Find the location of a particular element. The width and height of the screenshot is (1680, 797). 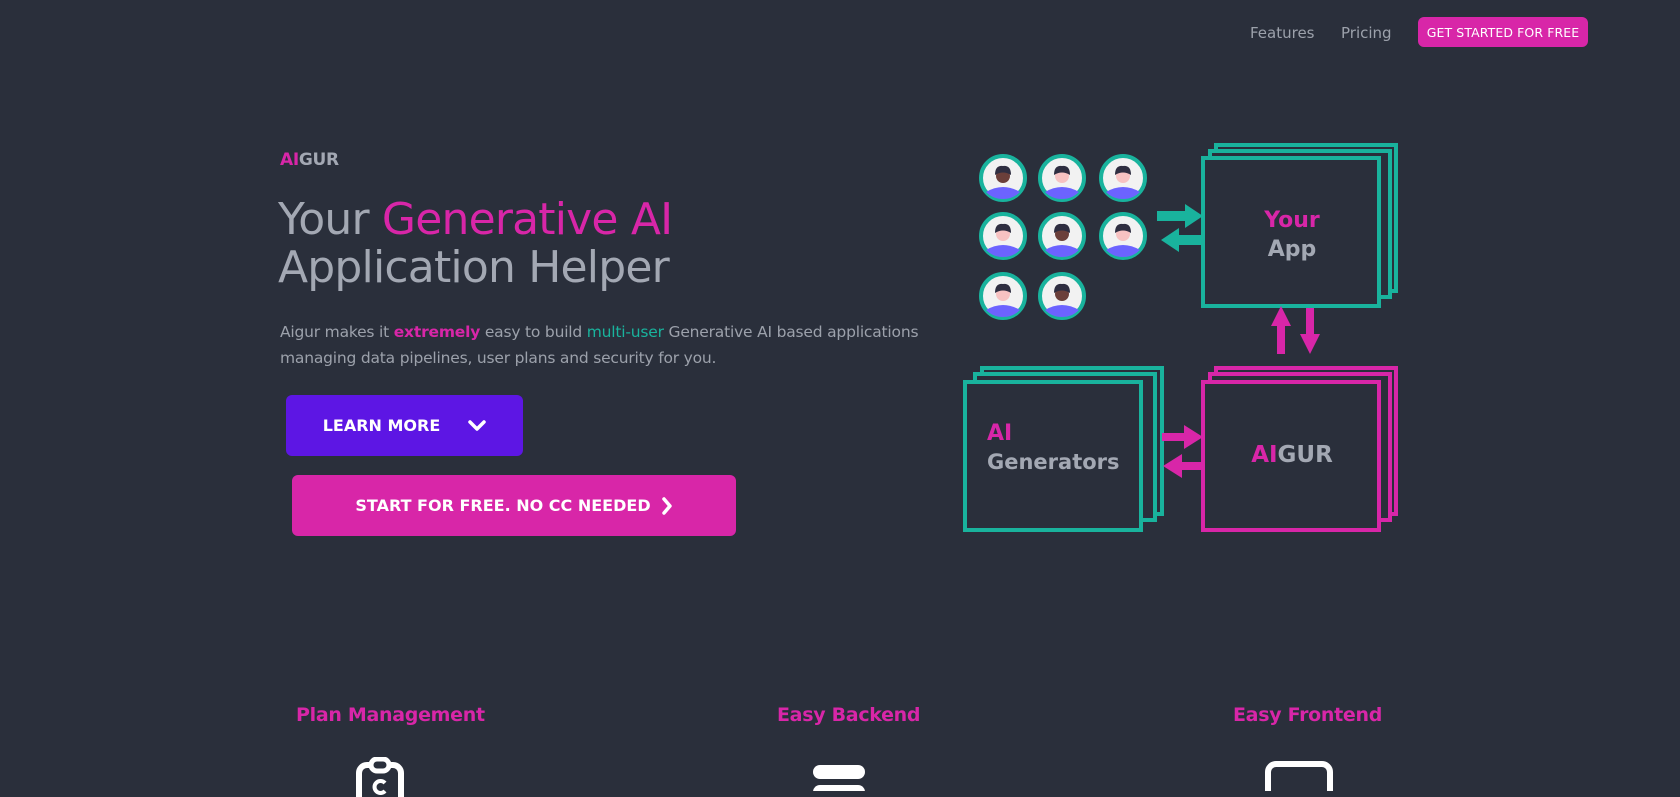

headline-part2: Application Helper is located at coordinates (474, 267).